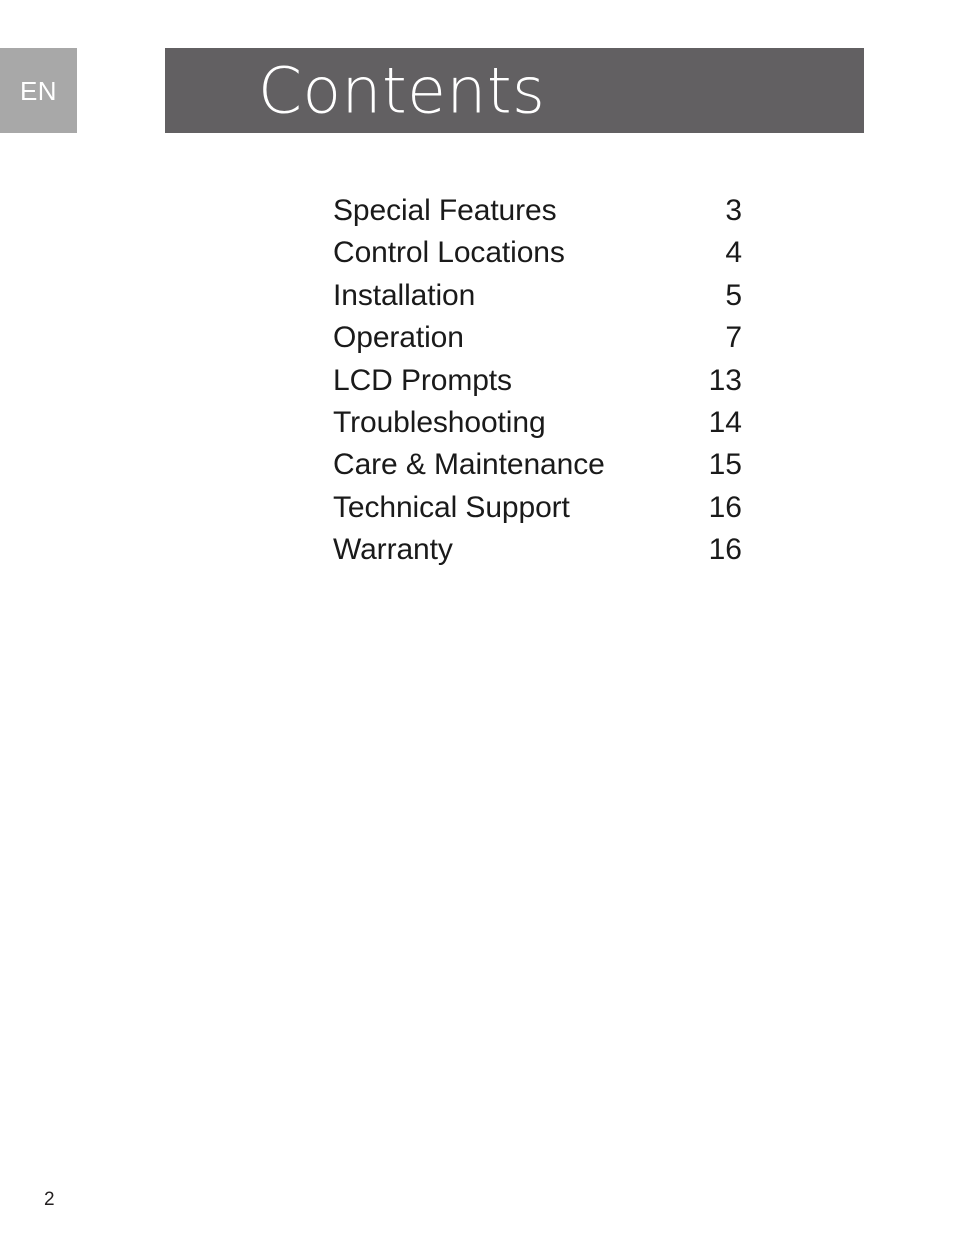 Image resolution: width=954 pixels, height=1241 pixels. I want to click on toc-entry-title: LCD Prompts, so click(422, 380).